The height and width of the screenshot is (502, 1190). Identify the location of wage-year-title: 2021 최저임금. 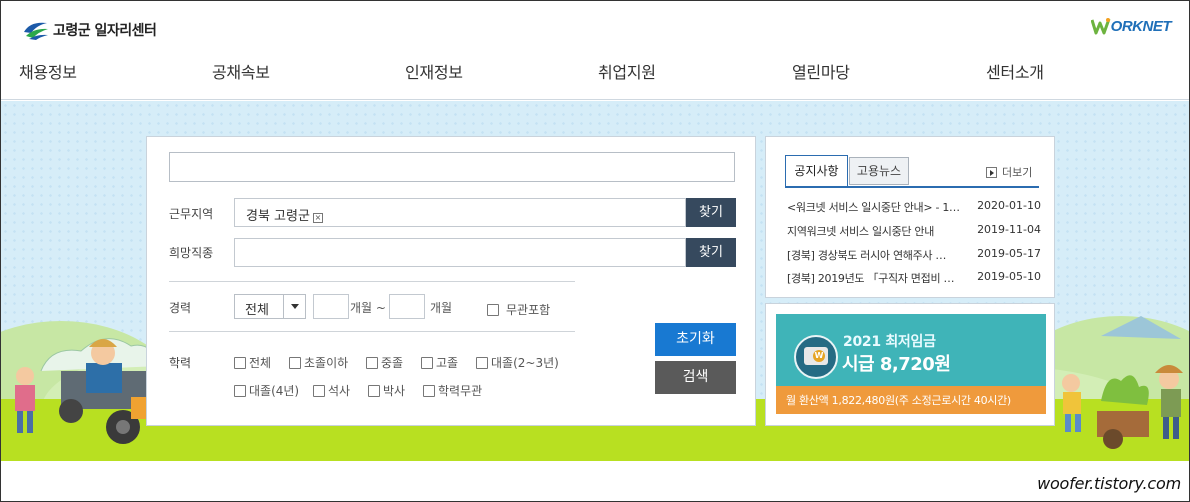
(889, 342).